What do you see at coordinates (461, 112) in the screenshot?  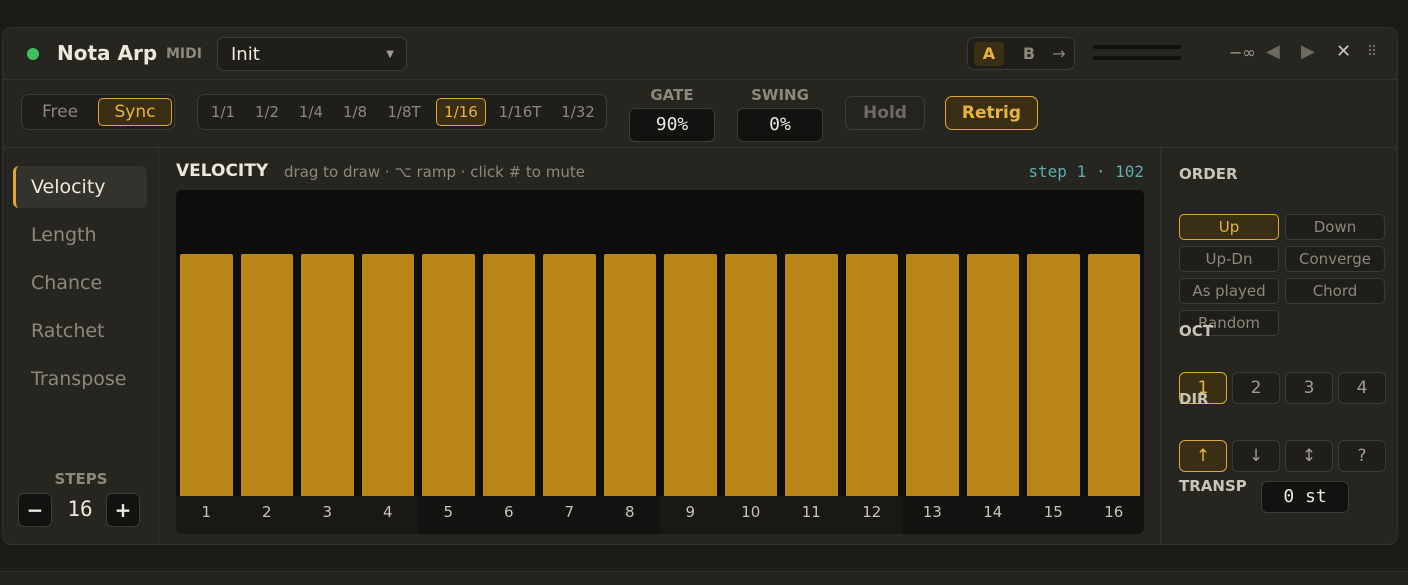 I see `rate-button-1-16: 1/16` at bounding box center [461, 112].